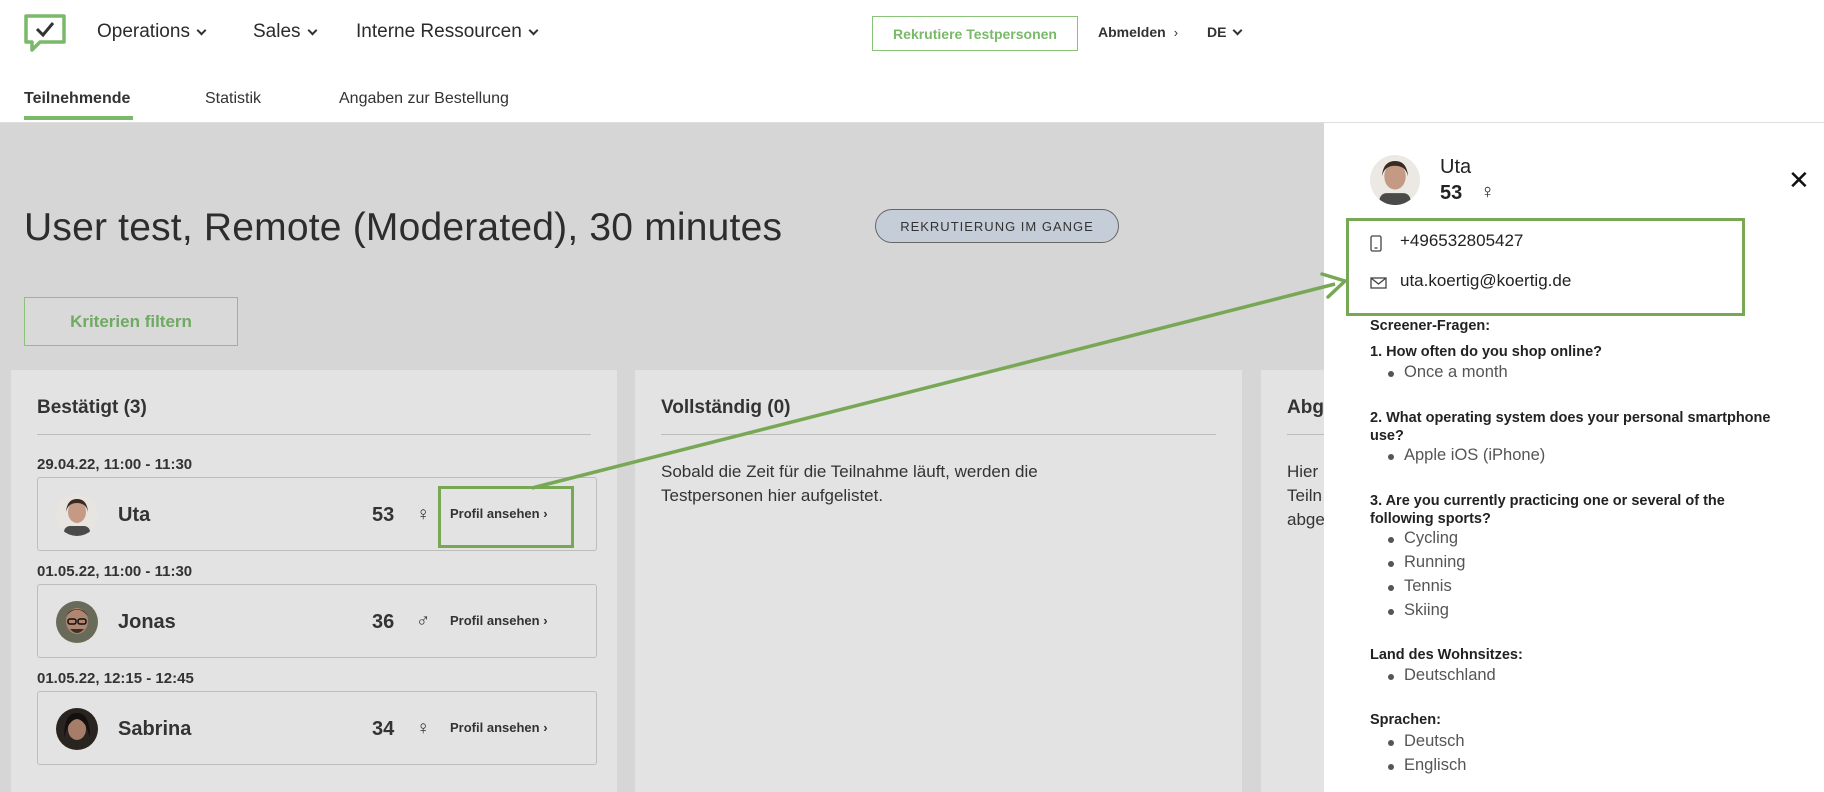 The image size is (1824, 792). I want to click on nav-operations-label: Operations, so click(143, 31).